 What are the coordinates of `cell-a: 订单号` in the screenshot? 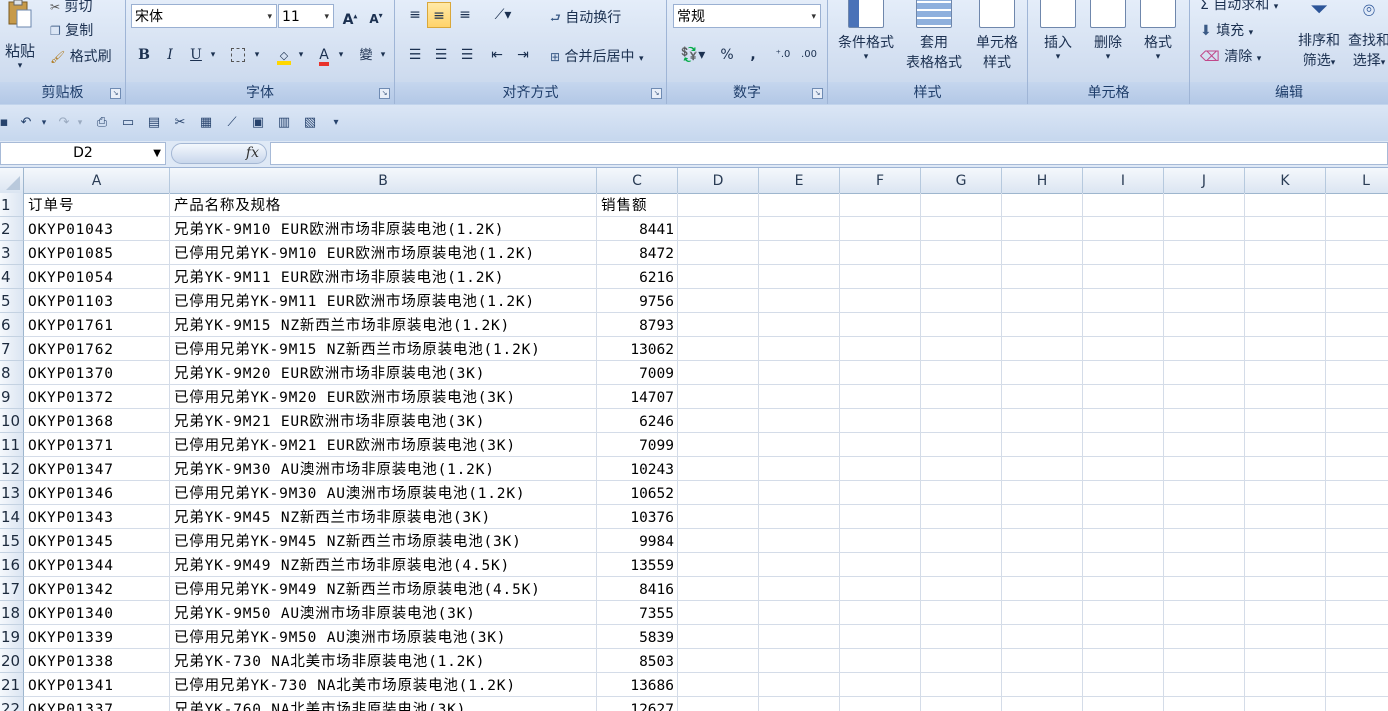 It's located at (97, 205).